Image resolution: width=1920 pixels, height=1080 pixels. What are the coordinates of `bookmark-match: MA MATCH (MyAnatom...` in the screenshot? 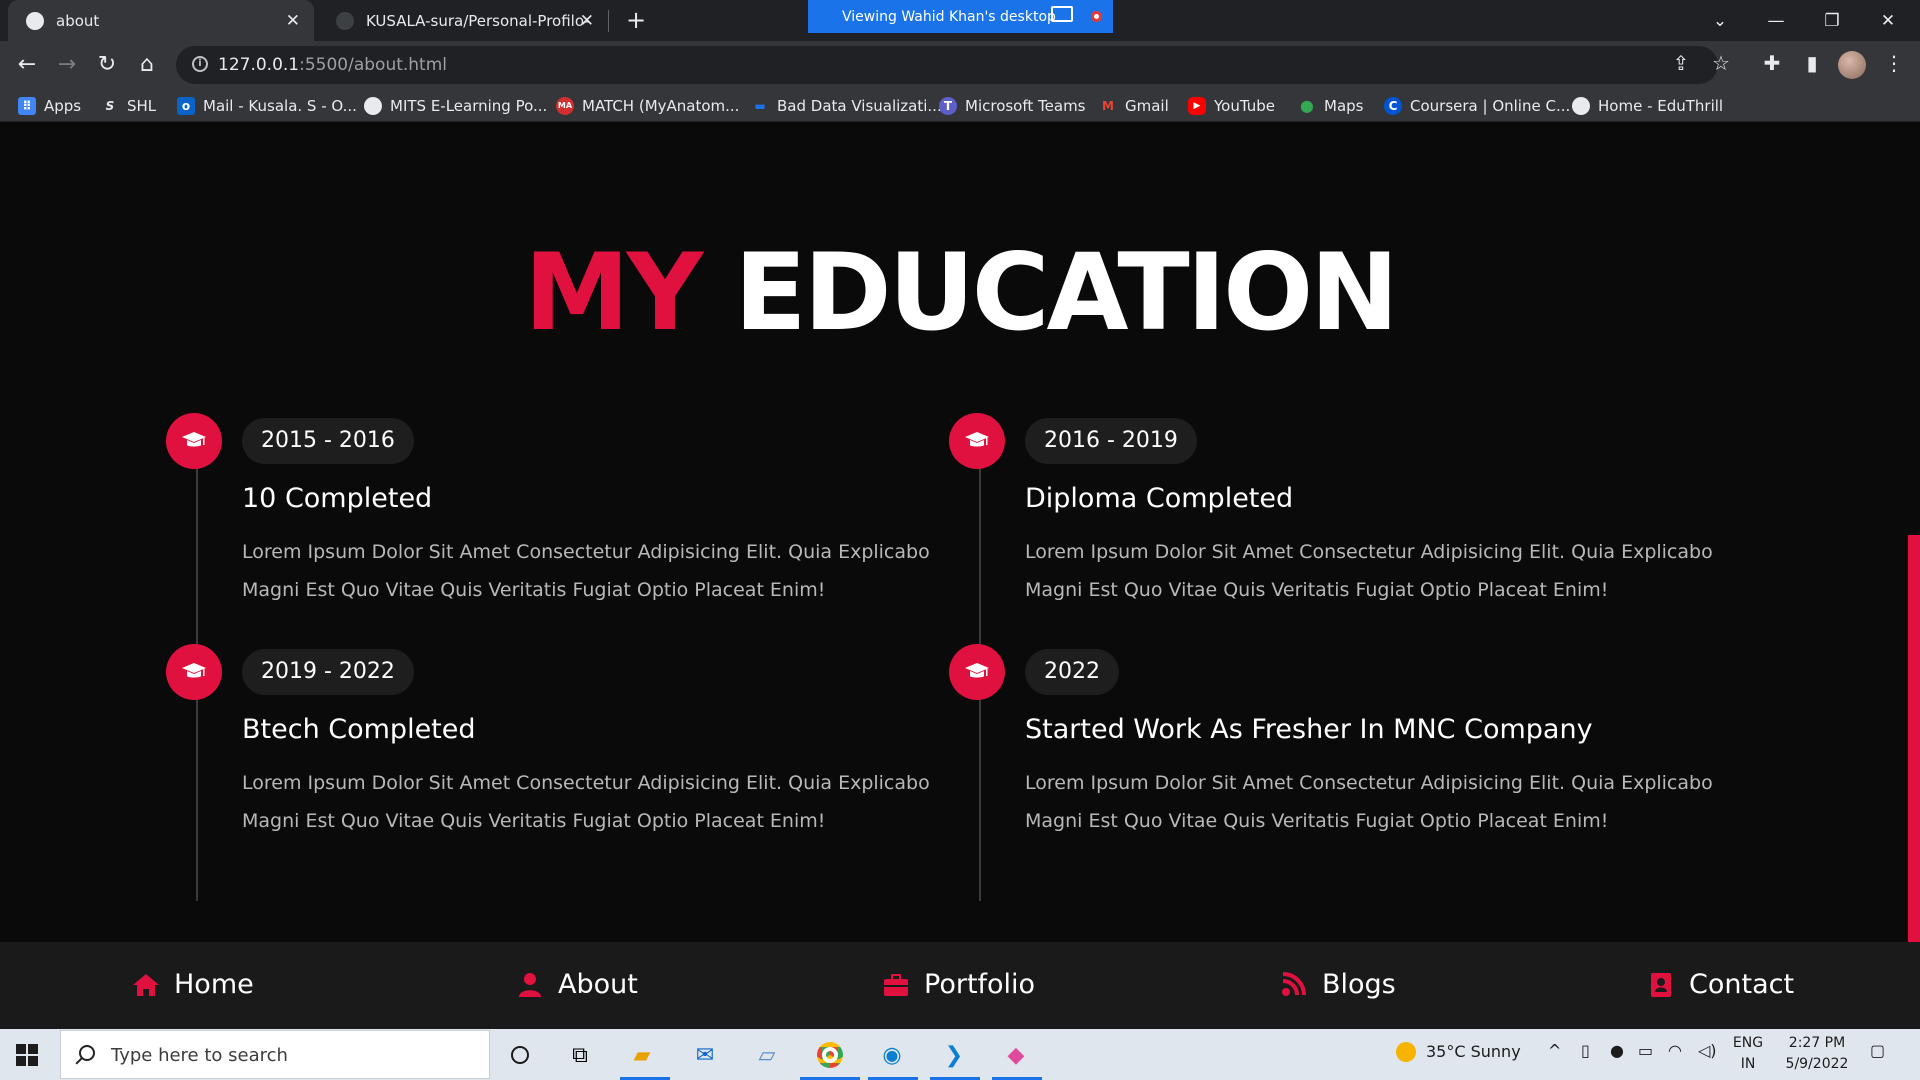 It's located at (647, 106).